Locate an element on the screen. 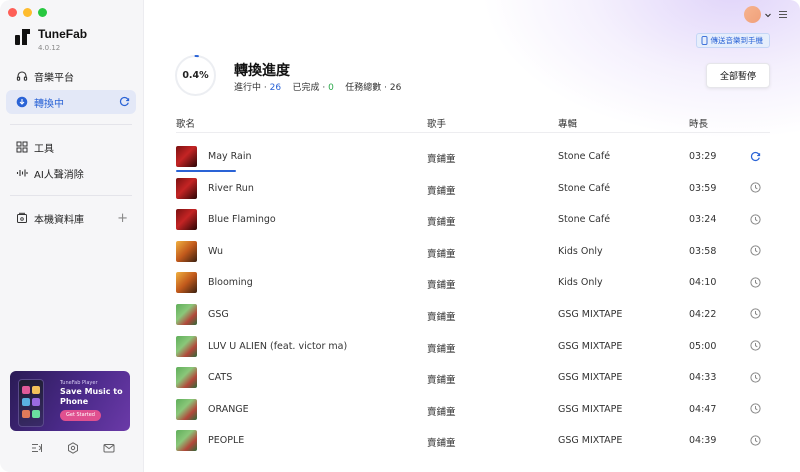 The height and width of the screenshot is (472, 800). progress-stats: 進行中 · 26 已完成 · 0 任務總數 · 26 is located at coordinates (317, 86).